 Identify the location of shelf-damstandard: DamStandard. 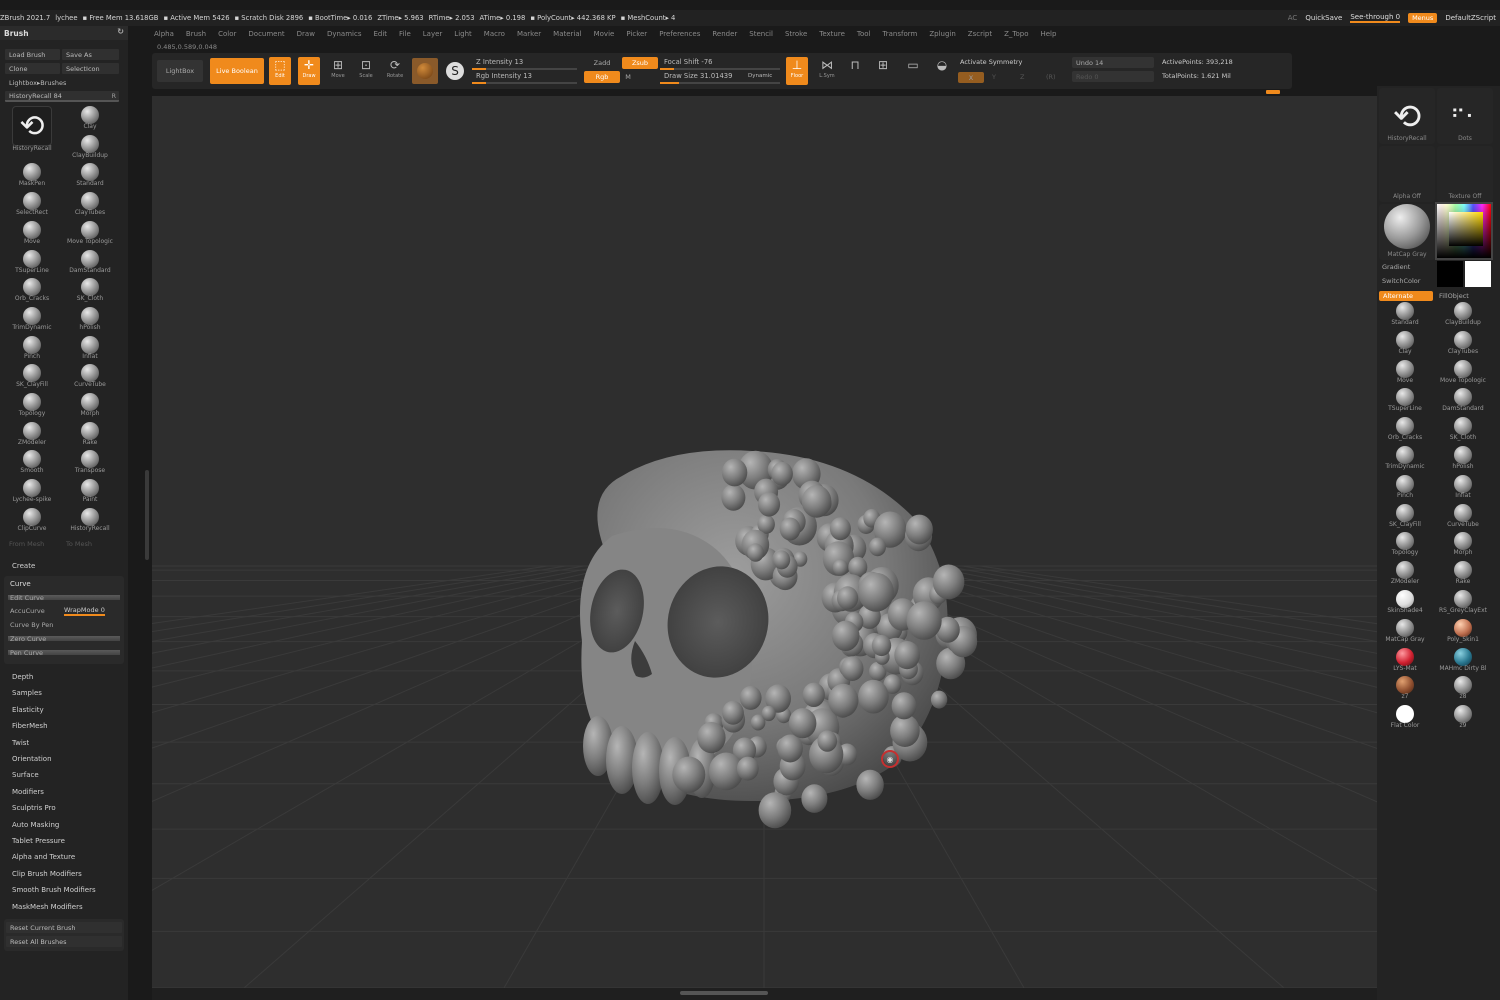
(1463, 402).